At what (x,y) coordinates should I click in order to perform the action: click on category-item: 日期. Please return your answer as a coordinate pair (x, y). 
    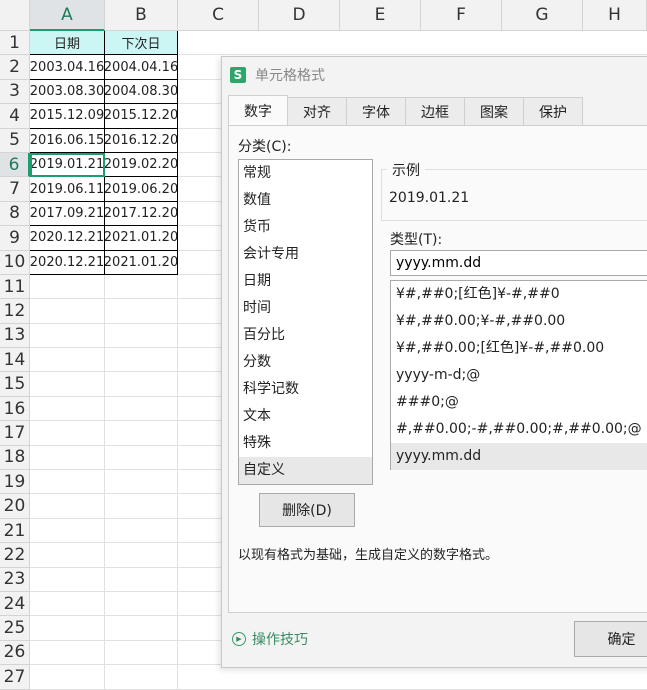
    Looking at the image, I should click on (305, 281).